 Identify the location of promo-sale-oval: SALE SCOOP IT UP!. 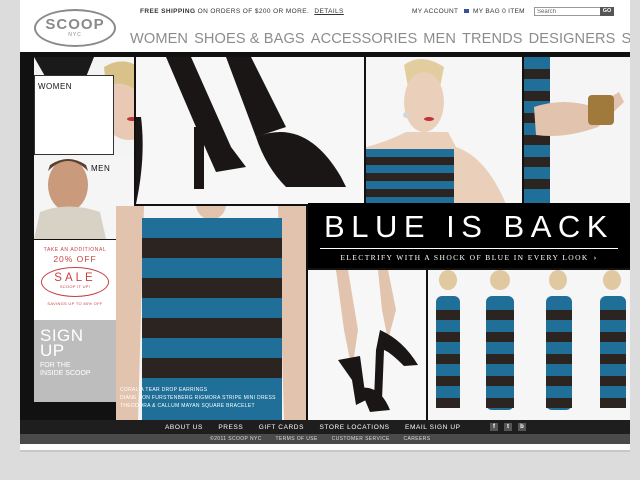
(75, 282).